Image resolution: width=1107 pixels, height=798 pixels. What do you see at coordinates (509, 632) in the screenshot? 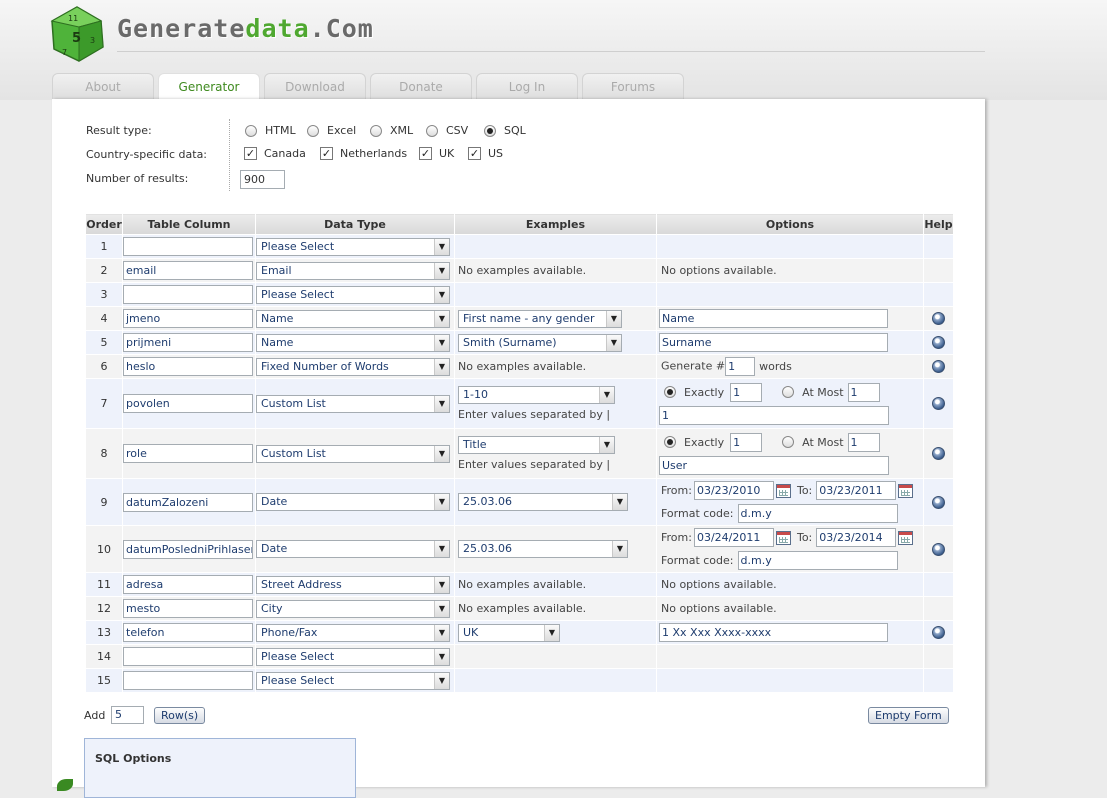
I see `examples-select: UK ▼` at bounding box center [509, 632].